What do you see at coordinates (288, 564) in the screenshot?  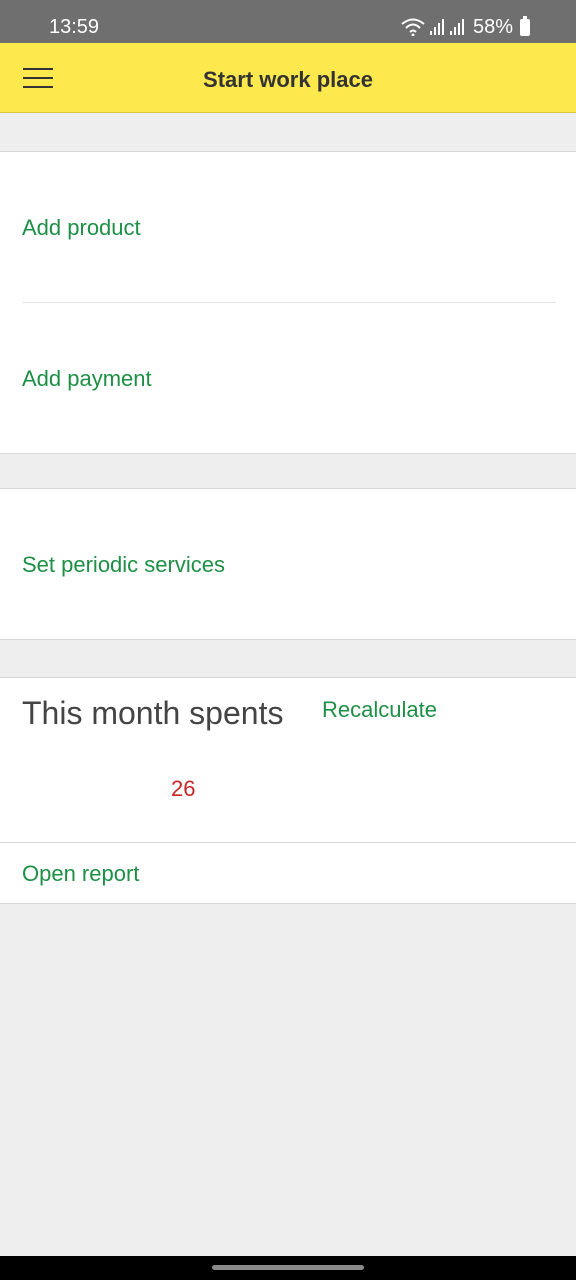 I see `periodic-services-card: Set periodic services` at bounding box center [288, 564].